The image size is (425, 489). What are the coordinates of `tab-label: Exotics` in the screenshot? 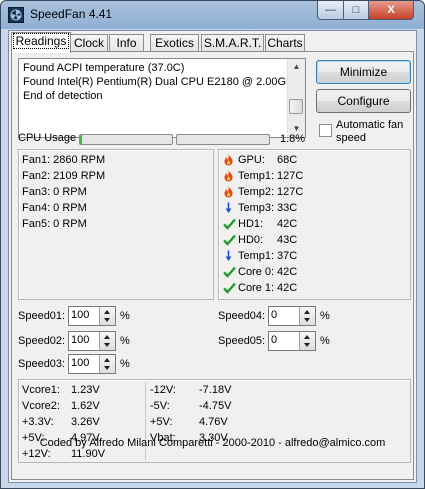 It's located at (174, 43).